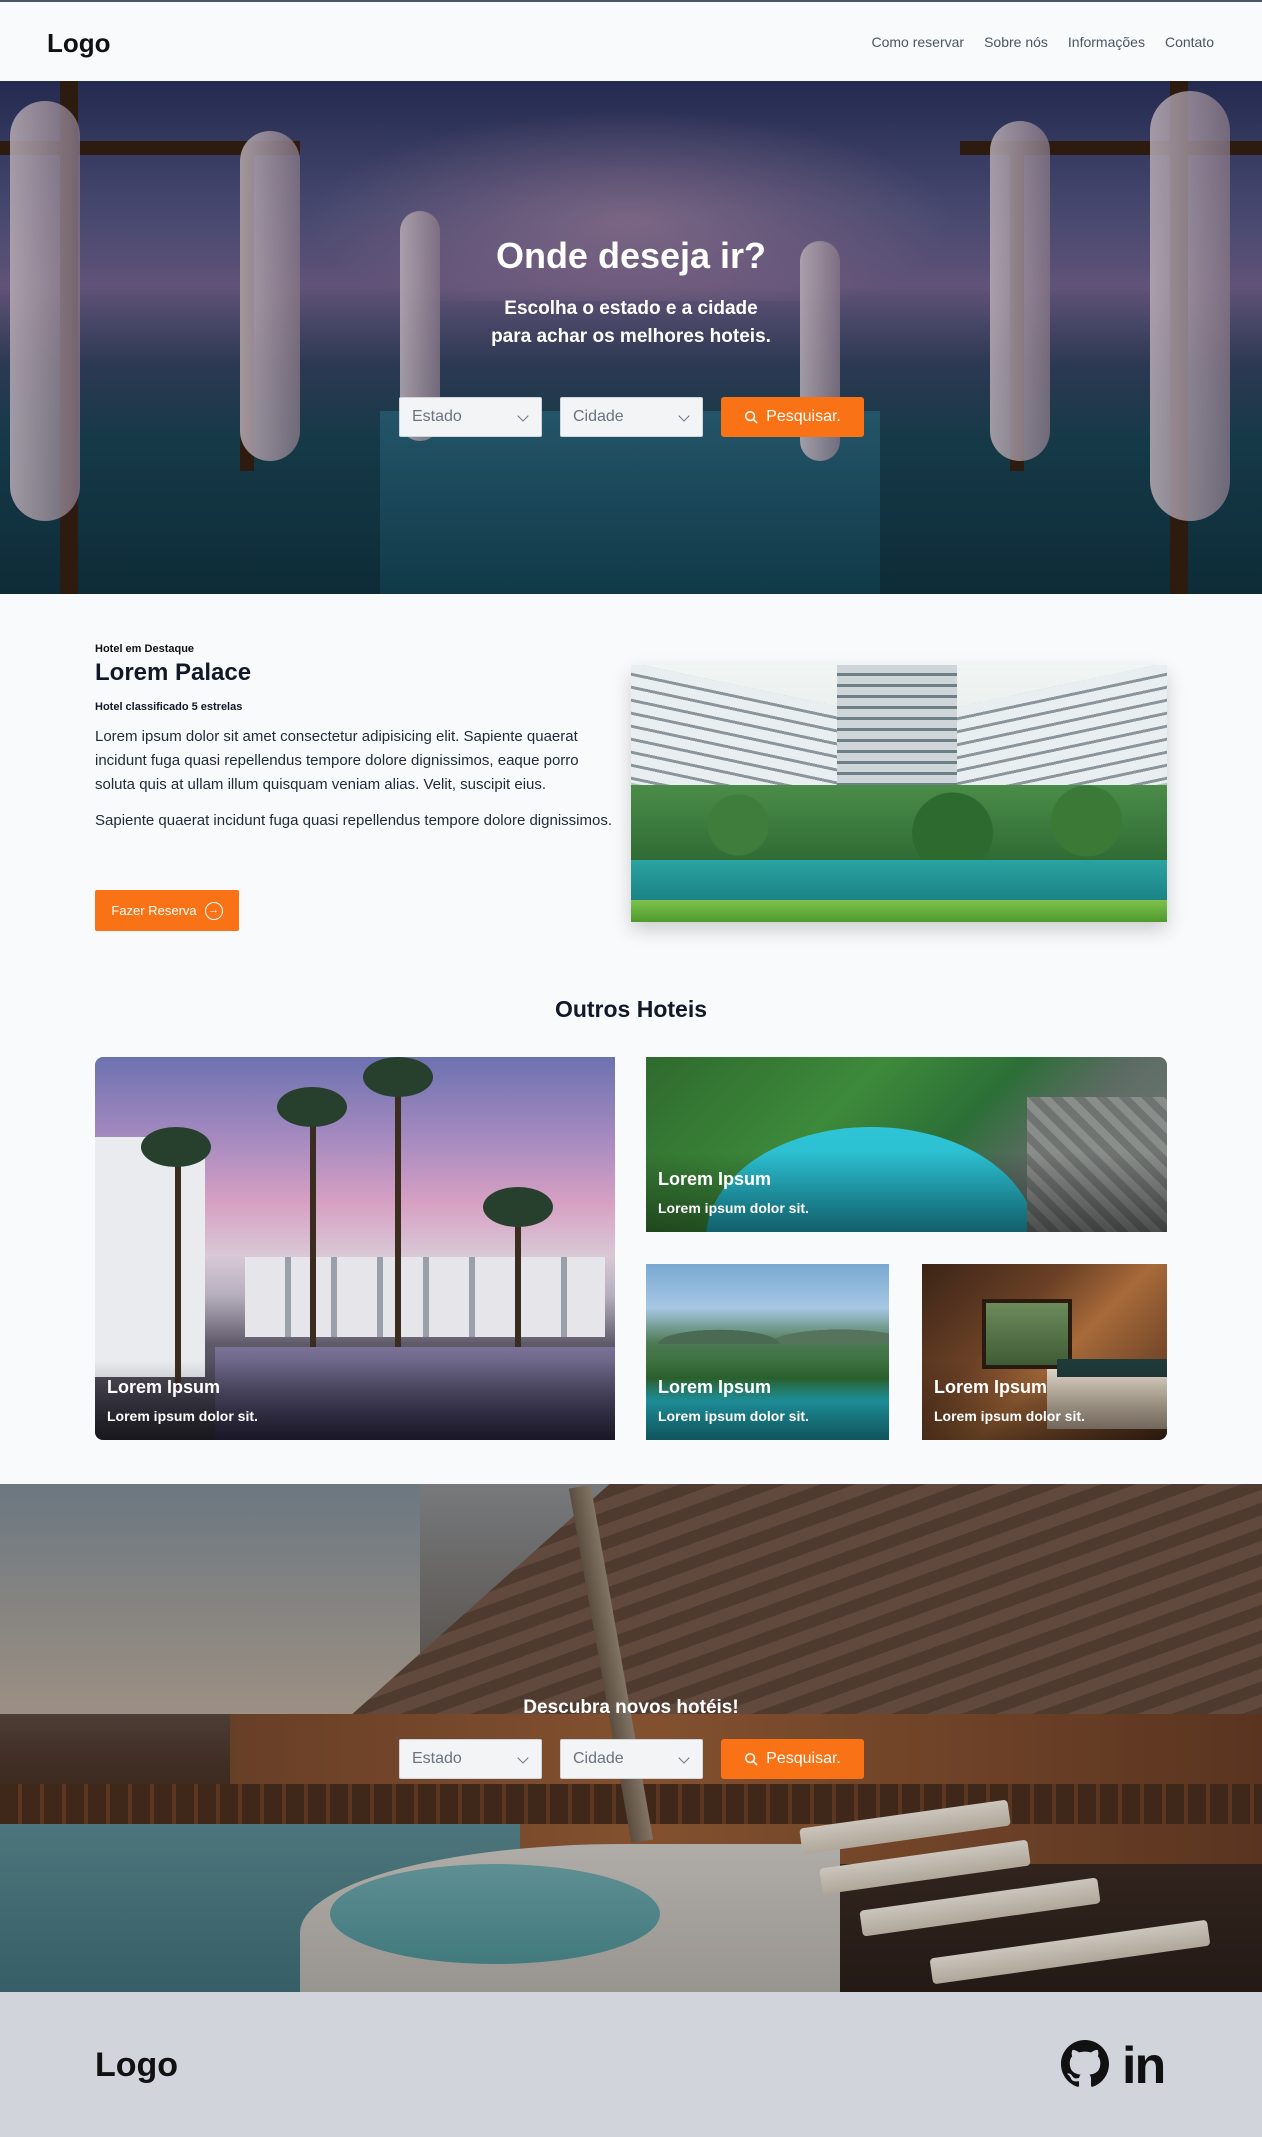 The width and height of the screenshot is (1262, 2137). I want to click on hero-title: Onde deseja ir?, so click(631, 255).